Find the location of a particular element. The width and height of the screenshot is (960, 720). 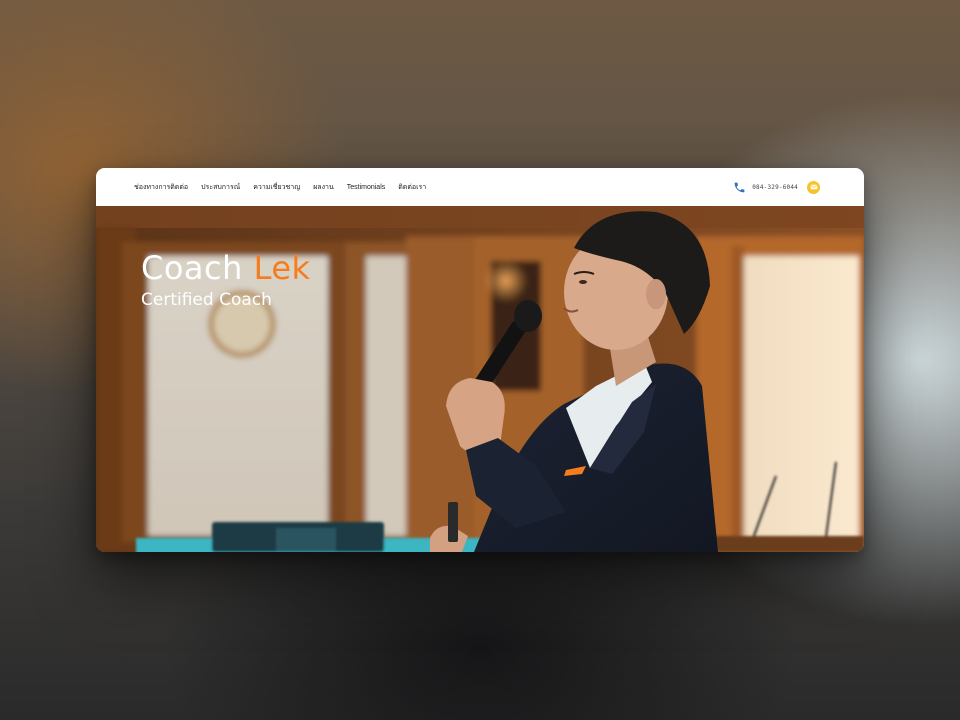

hero-text-block: Coach Lek Certified Coach is located at coordinates (226, 280).